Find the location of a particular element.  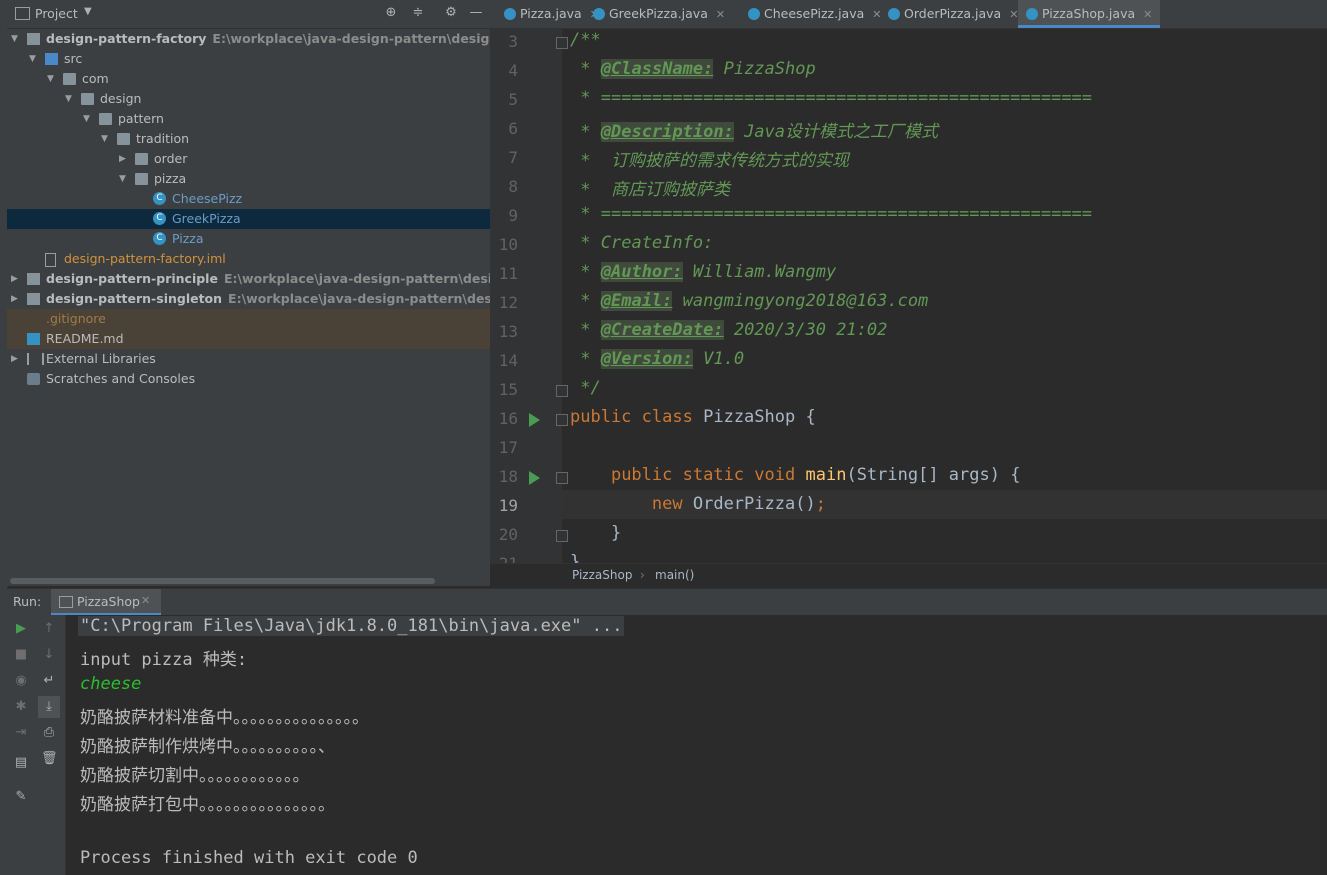

code-token: 订购披萨的需求传统方式的实现 is located at coordinates (729, 161).